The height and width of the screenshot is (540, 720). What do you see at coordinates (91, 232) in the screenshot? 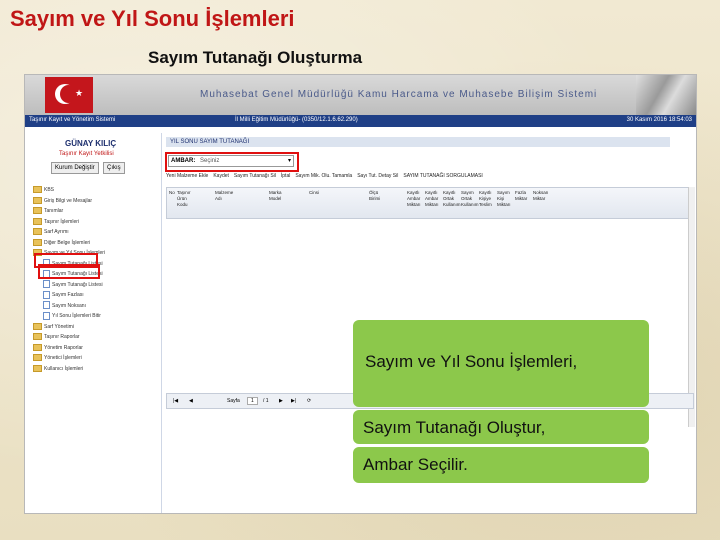
I see `tree-item: Sarf Ayrımı` at bounding box center [91, 232].